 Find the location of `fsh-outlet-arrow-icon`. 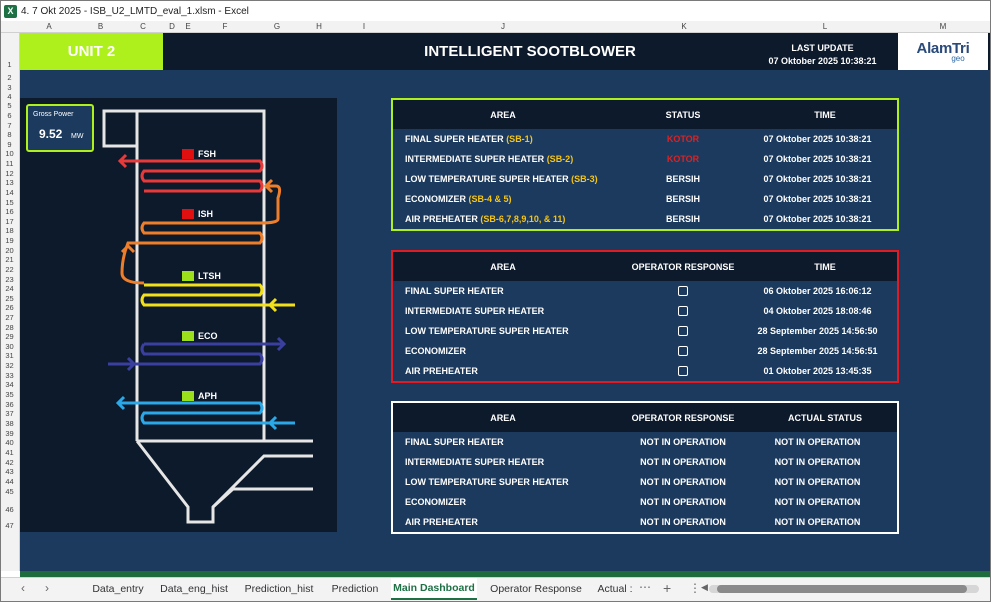

fsh-outlet-arrow-icon is located at coordinates (130, 161).